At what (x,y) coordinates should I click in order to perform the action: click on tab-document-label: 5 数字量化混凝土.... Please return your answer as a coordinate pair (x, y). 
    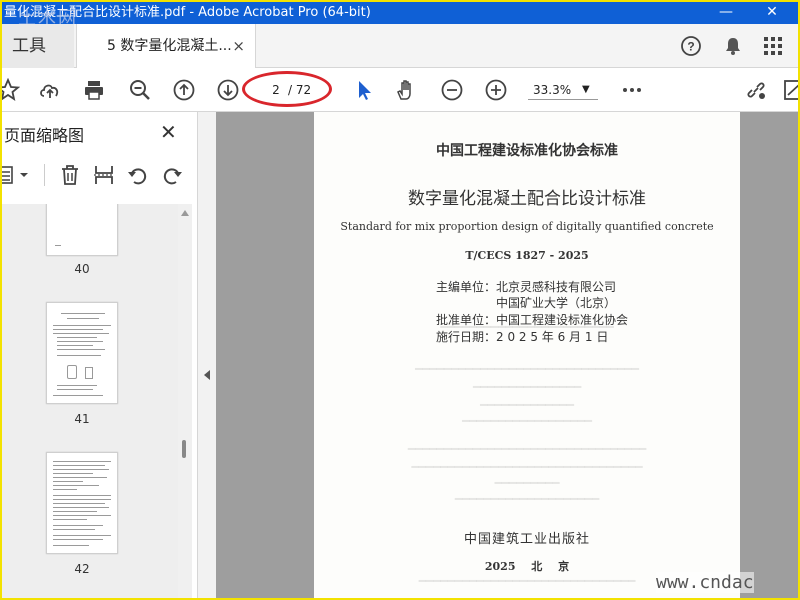
    Looking at the image, I should click on (169, 46).